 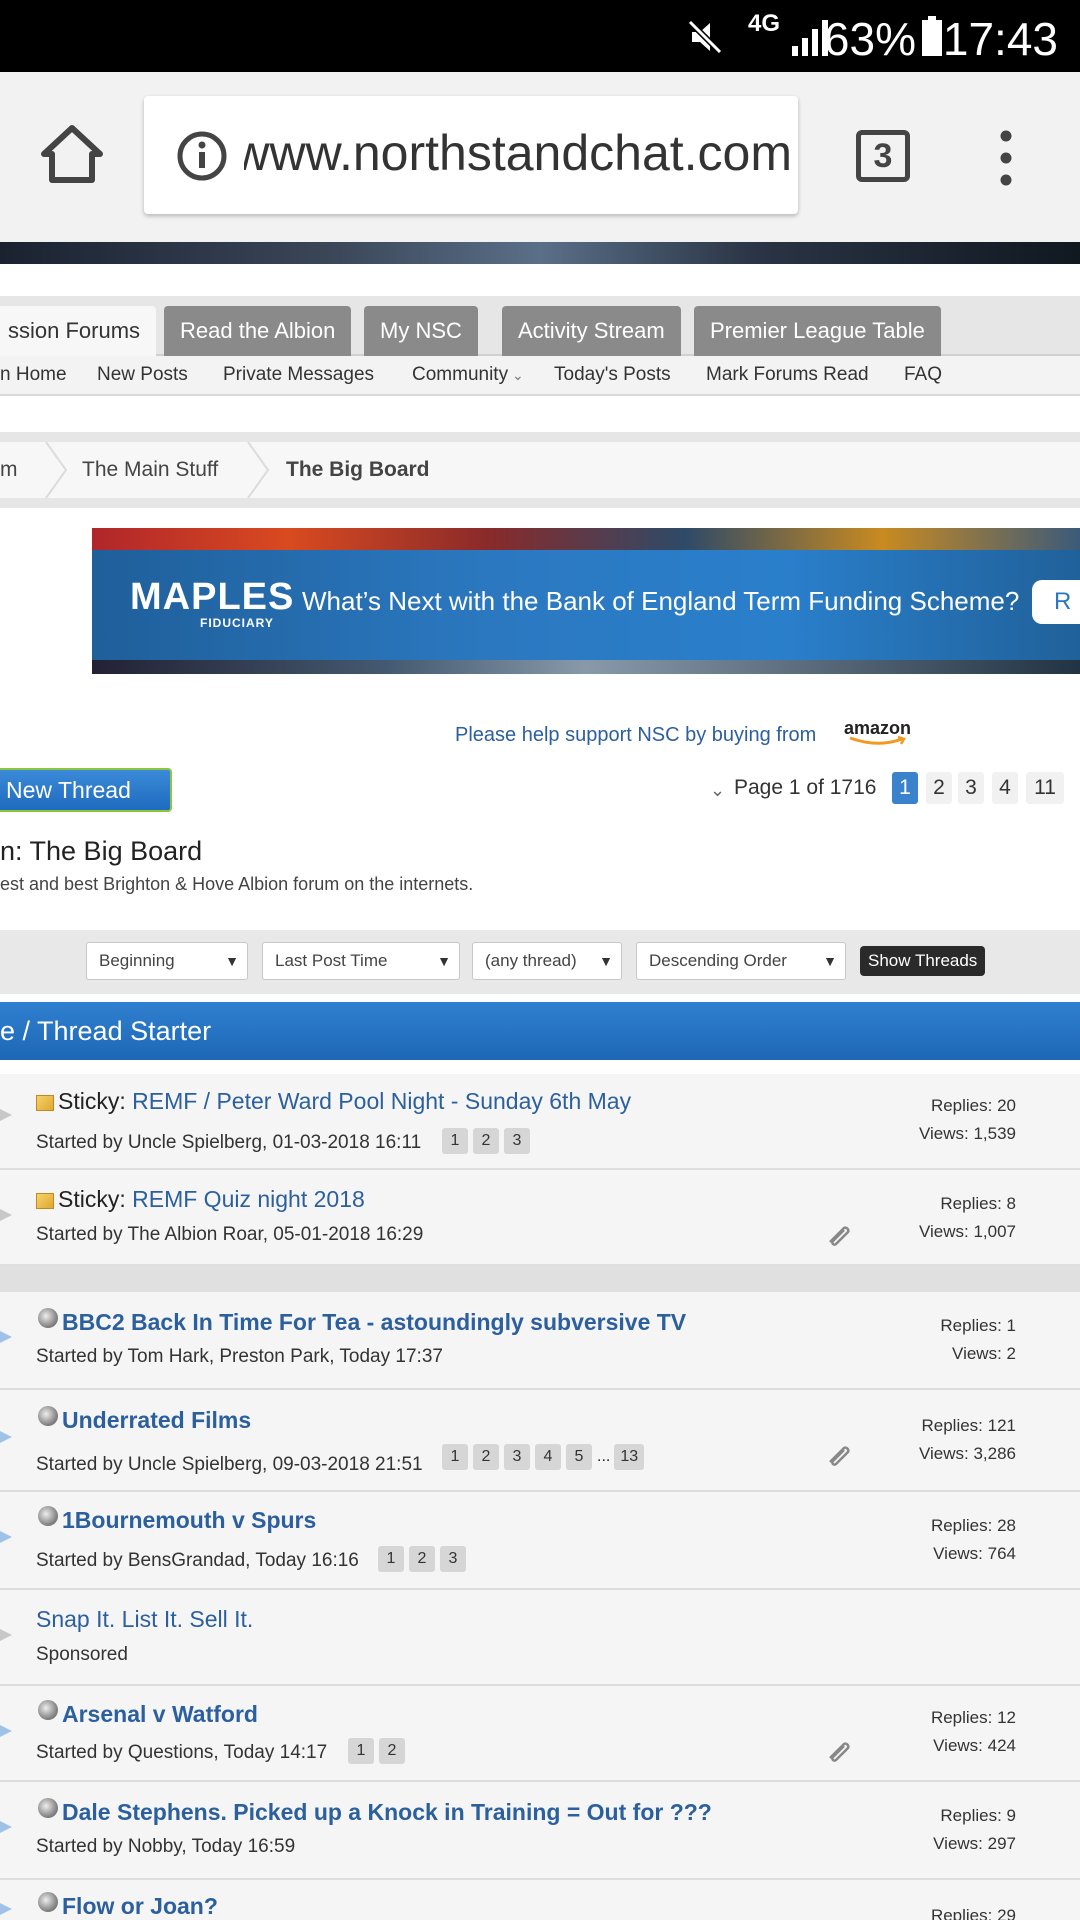 I want to click on attachment-icon, so click(x=839, y=1752).